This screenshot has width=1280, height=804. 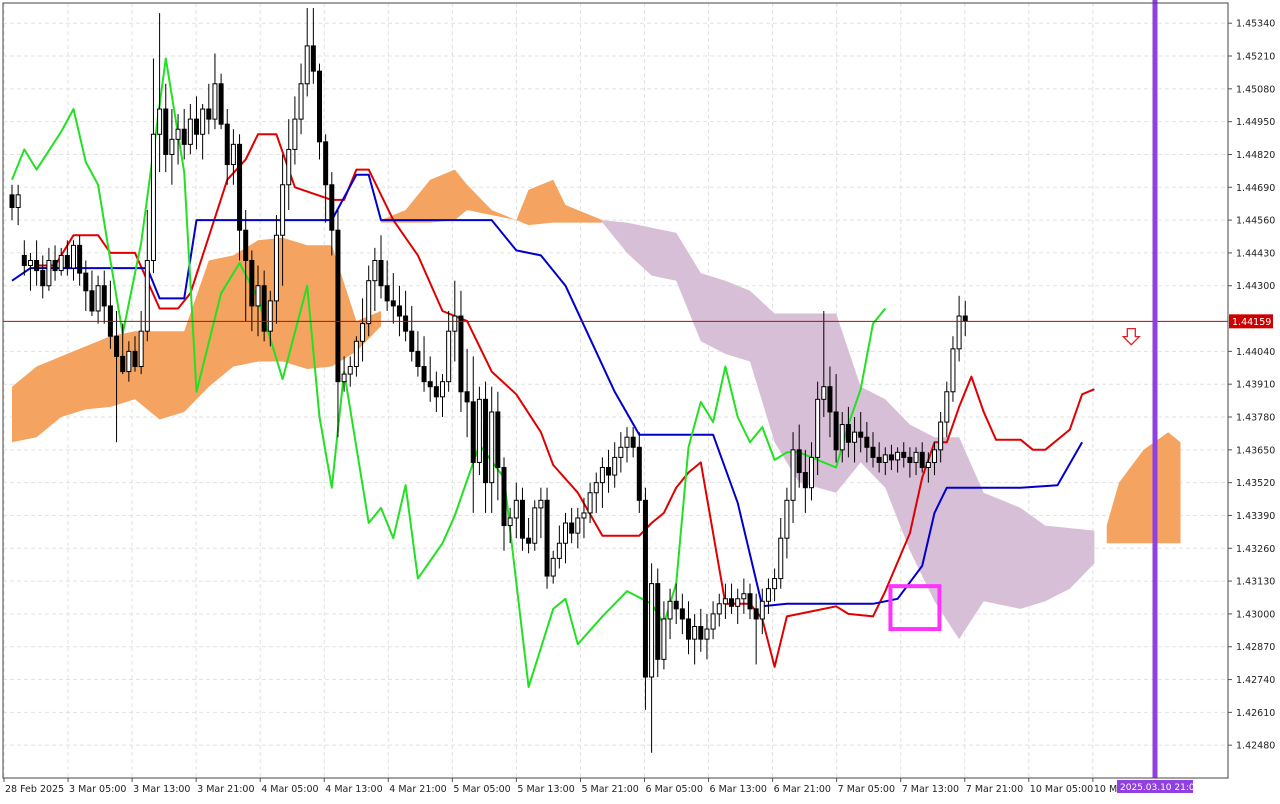 What do you see at coordinates (1061, 789) in the screenshot?
I see `x-tick-label: 10 Mar 05:00` at bounding box center [1061, 789].